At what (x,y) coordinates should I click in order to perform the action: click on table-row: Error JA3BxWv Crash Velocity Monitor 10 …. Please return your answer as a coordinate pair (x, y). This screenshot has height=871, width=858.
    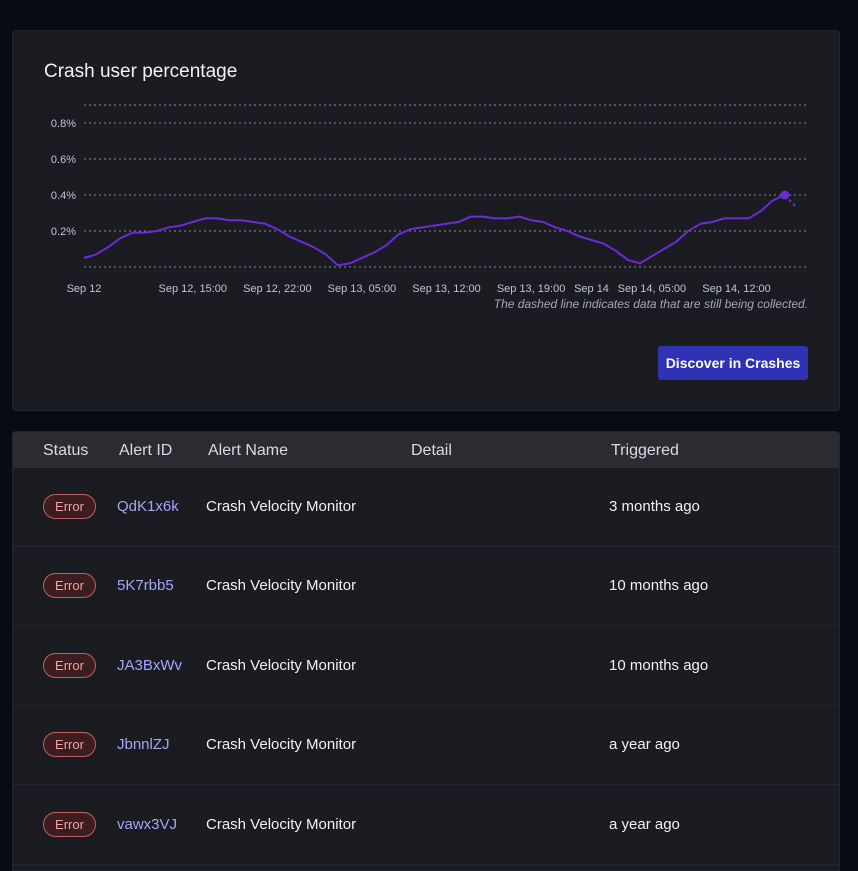
    Looking at the image, I should click on (426, 666).